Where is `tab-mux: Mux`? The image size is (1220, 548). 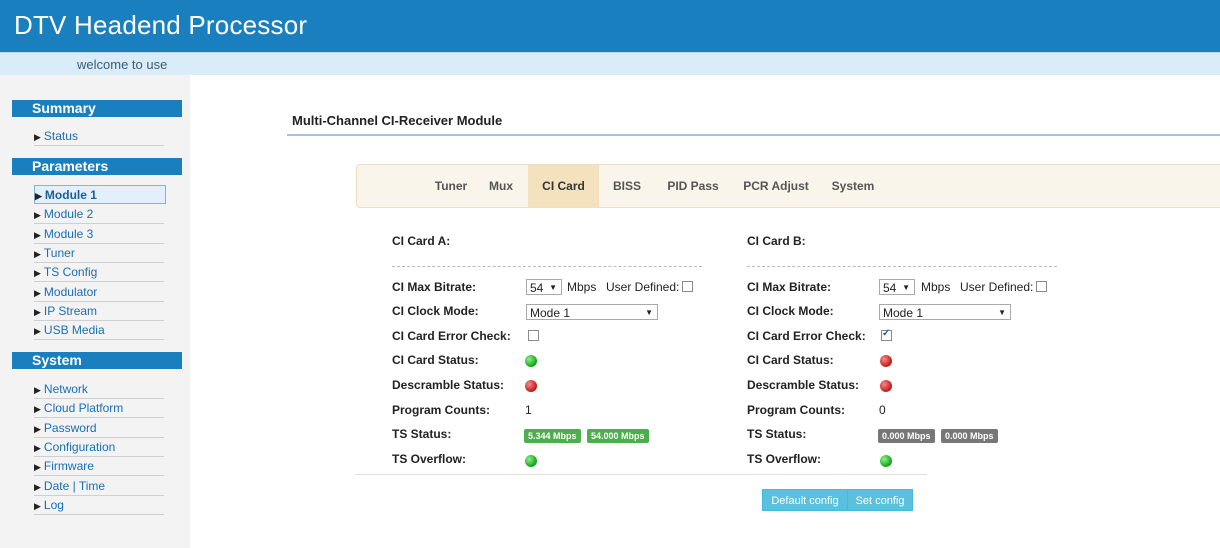
tab-mux: Mux is located at coordinates (501, 186).